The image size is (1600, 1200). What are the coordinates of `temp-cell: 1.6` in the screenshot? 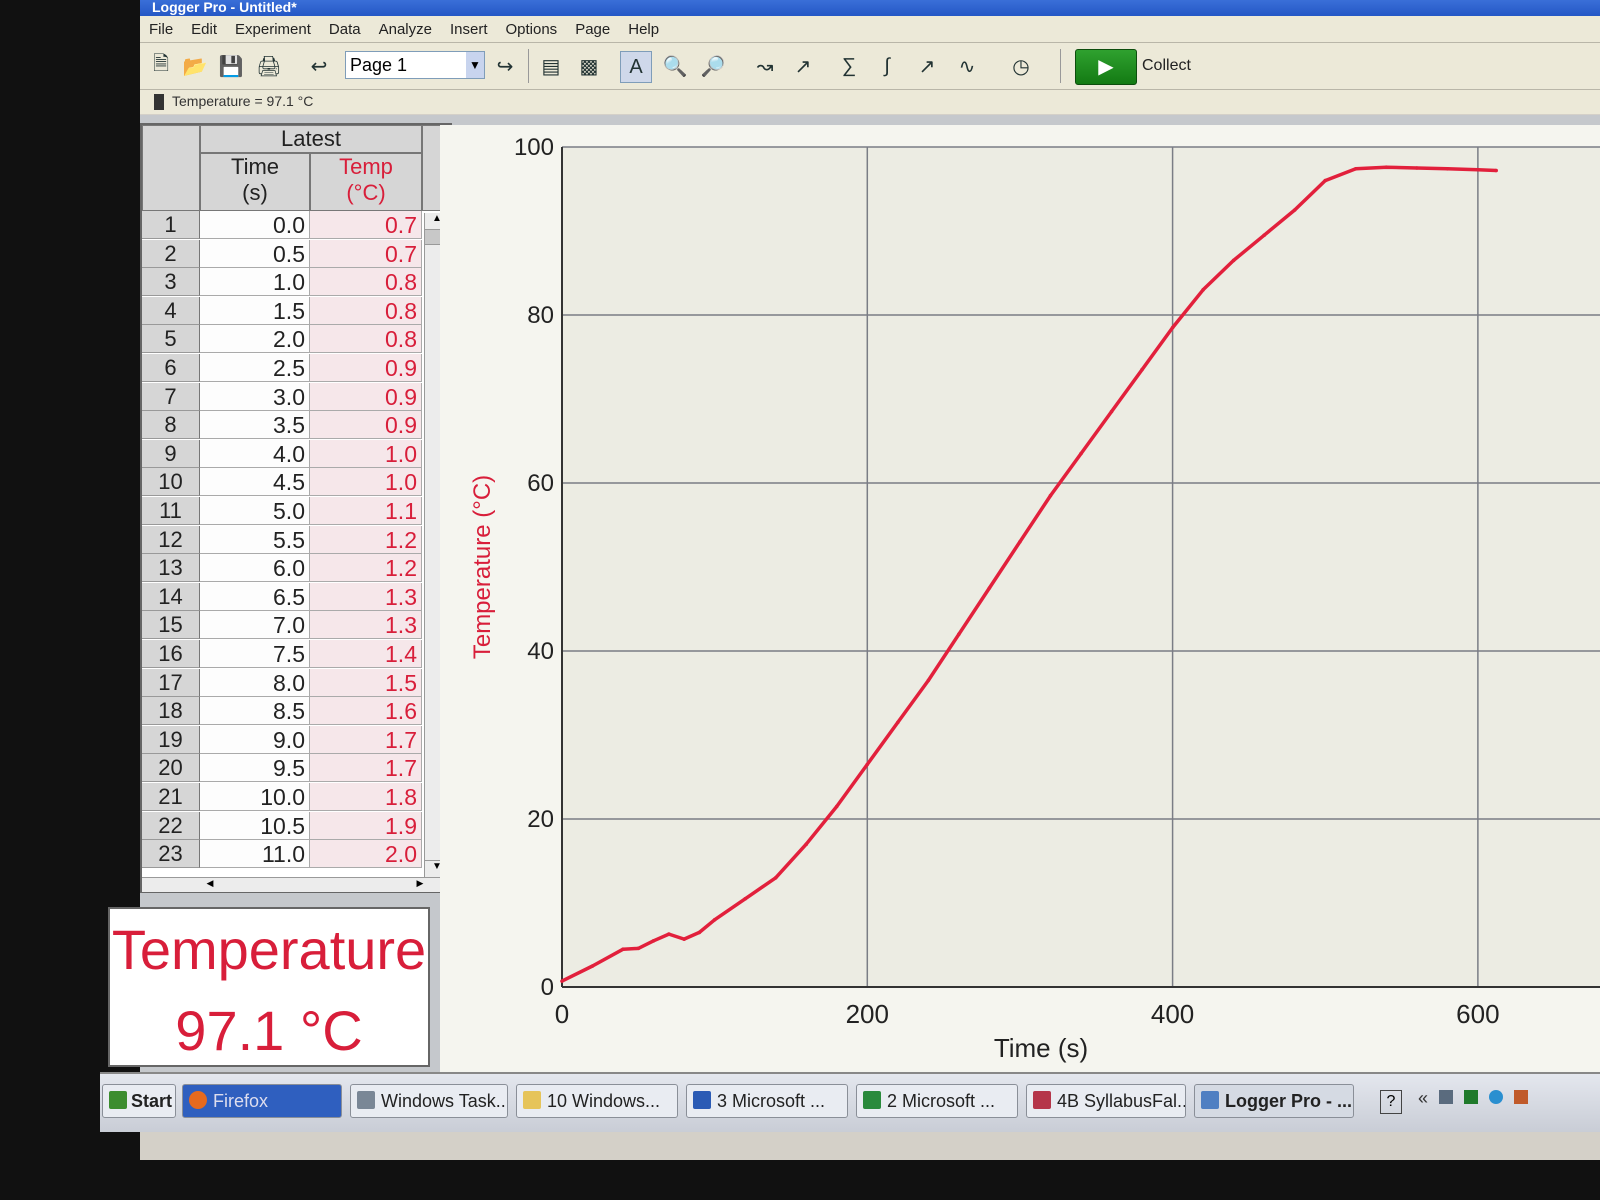 It's located at (366, 711).